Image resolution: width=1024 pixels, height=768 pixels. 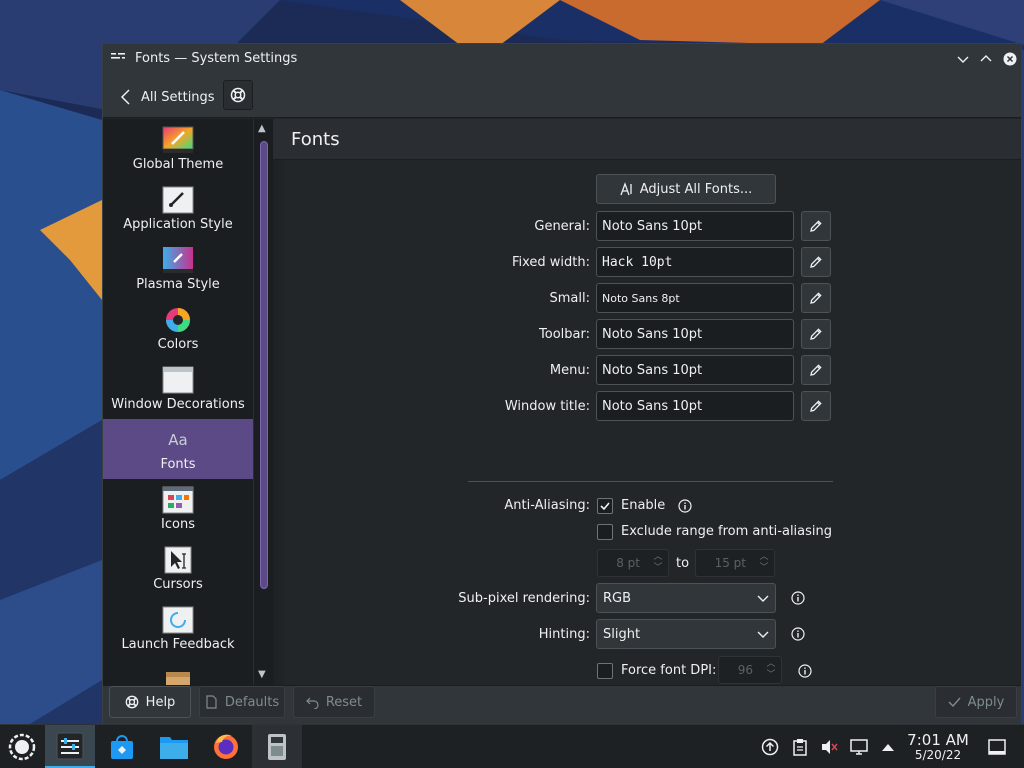 What do you see at coordinates (562, 705) in the screenshot?
I see `dialog-button-bar: Help Defaults Reset Apply` at bounding box center [562, 705].